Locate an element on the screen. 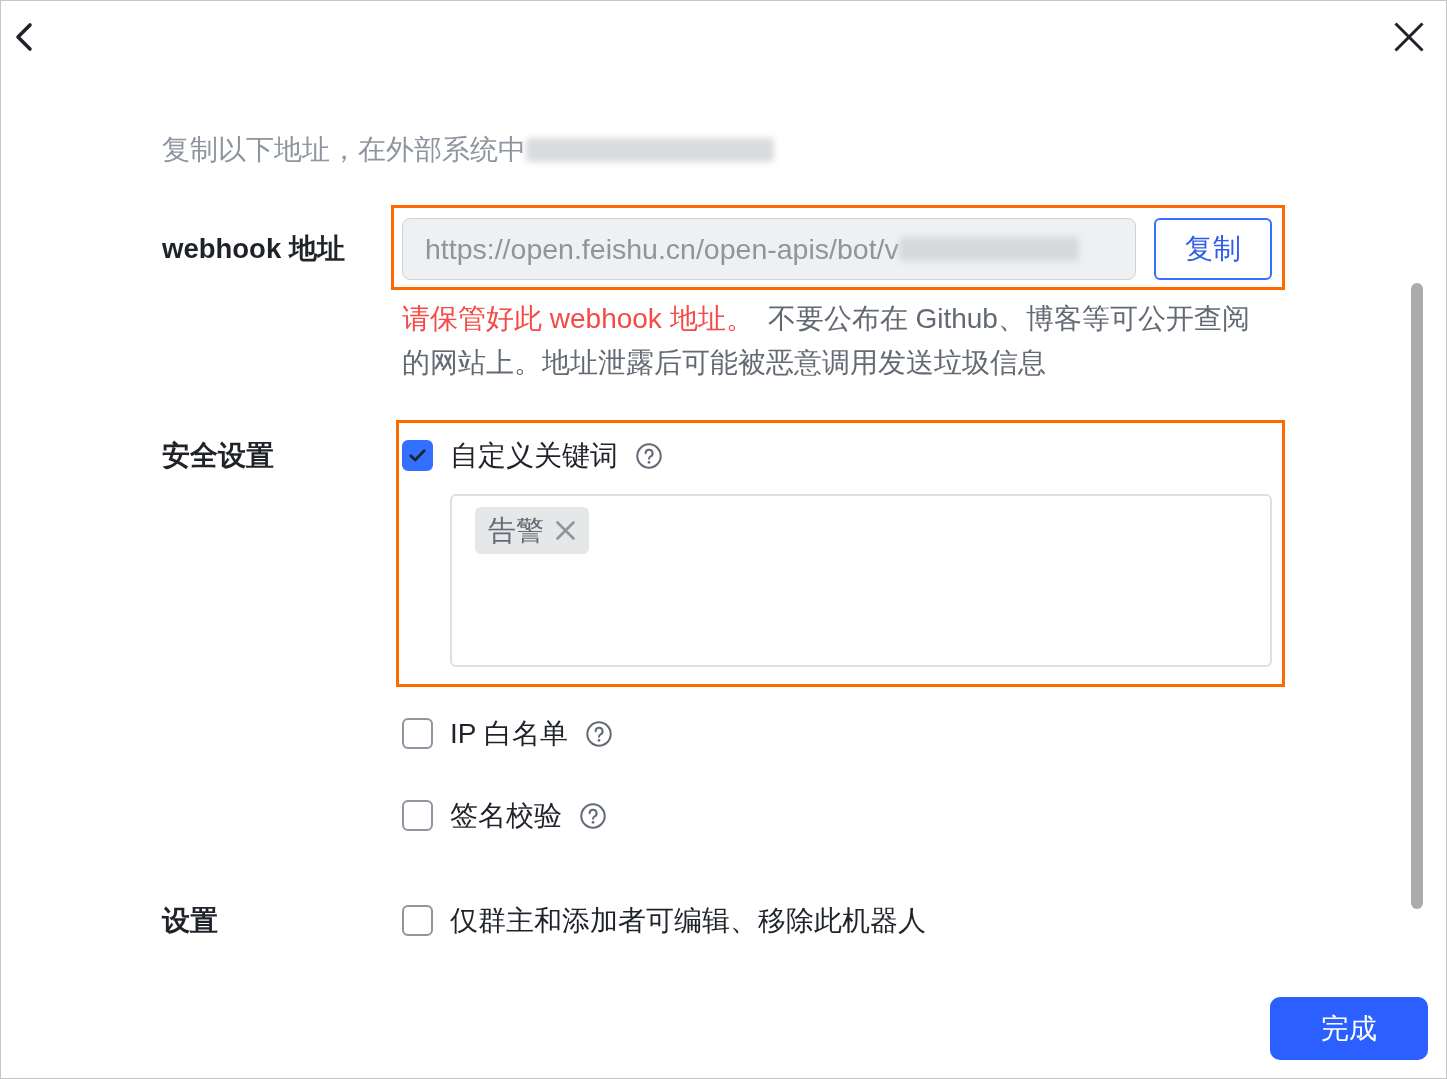 This screenshot has height=1079, width=1447. field-label: webhook 地址 is located at coordinates (254, 249).